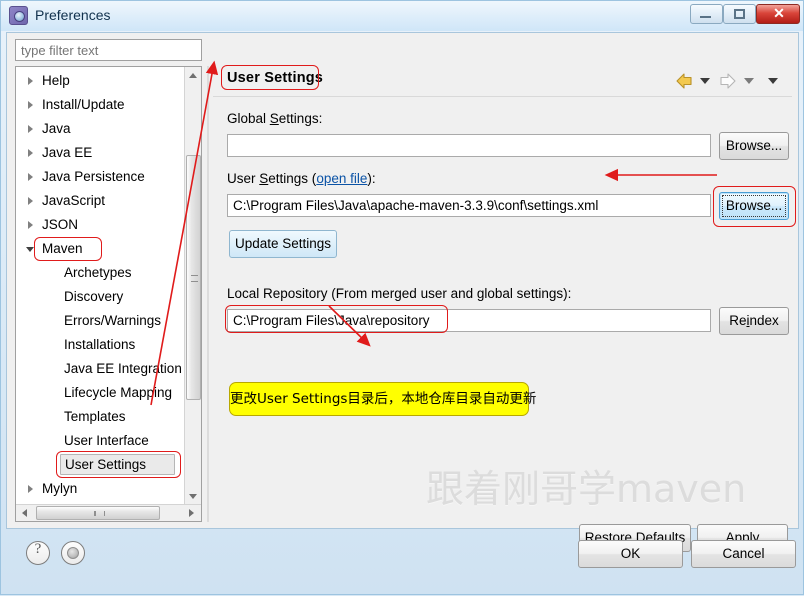  Describe the element at coordinates (502, 96) in the screenshot. I see `header-separator` at that location.